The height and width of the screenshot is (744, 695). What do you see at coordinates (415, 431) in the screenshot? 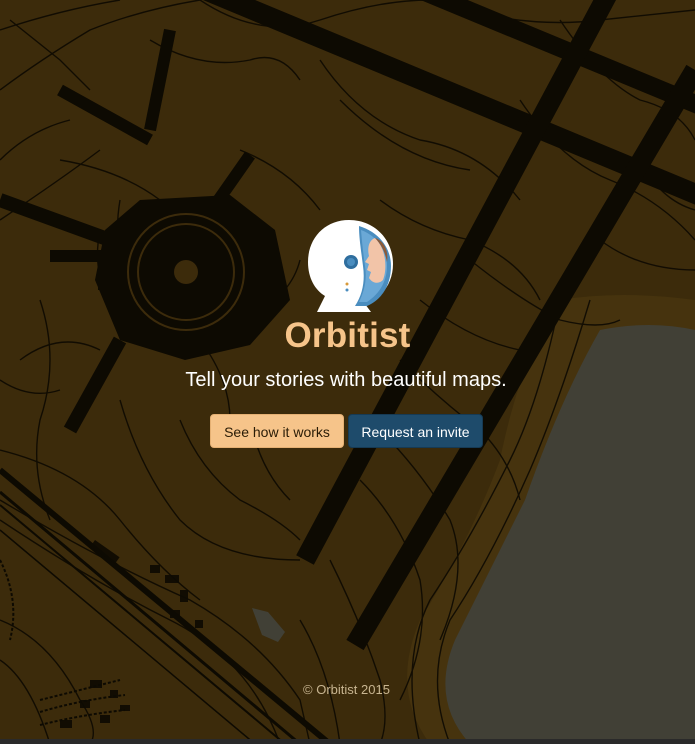
I see `request-invite-button: Request an invite` at bounding box center [415, 431].